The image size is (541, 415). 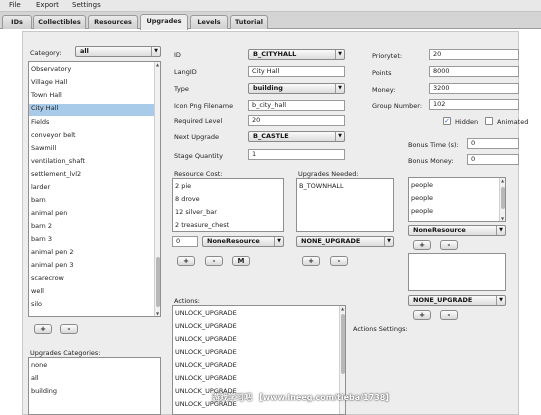 I want to click on animated-label: Animated, so click(x=513, y=122).